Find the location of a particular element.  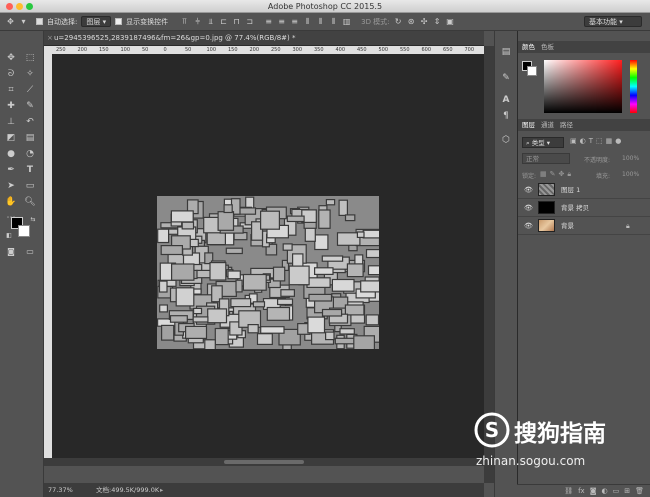

tab-channels: 通道 is located at coordinates (547, 125).